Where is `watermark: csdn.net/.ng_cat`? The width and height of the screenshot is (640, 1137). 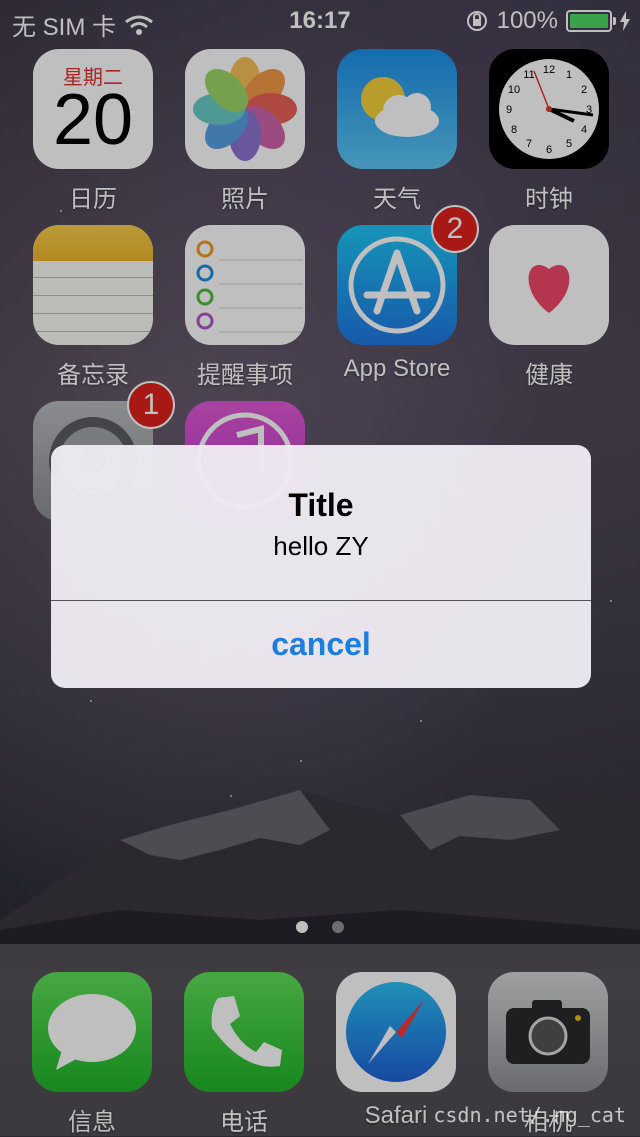 watermark: csdn.net/.ng_cat is located at coordinates (529, 1115).